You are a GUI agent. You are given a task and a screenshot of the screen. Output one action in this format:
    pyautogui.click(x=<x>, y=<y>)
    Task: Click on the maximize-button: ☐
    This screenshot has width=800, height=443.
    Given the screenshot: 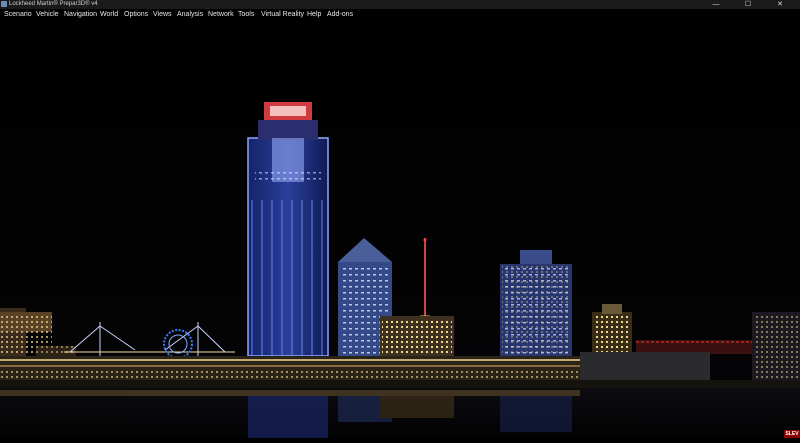 What is the action you would take?
    pyautogui.click(x=748, y=4)
    